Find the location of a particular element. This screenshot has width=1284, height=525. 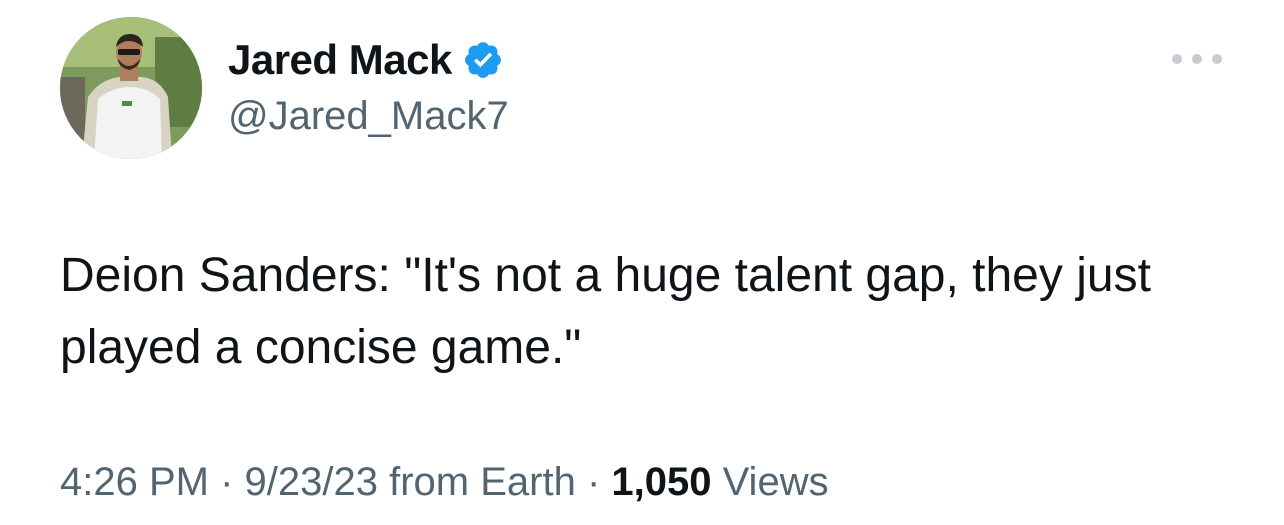

author-name-row: Jared Mack is located at coordinates (366, 60).